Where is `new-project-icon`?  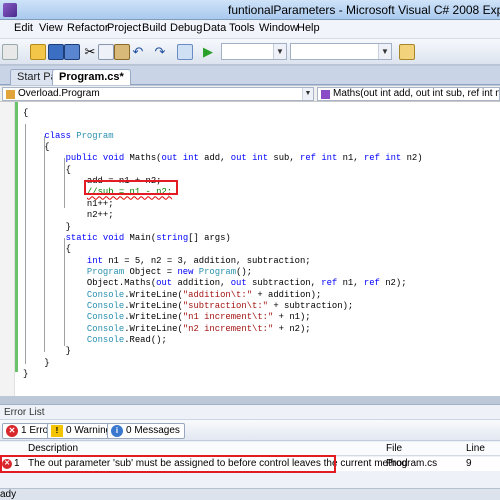 new-project-icon is located at coordinates (10, 52).